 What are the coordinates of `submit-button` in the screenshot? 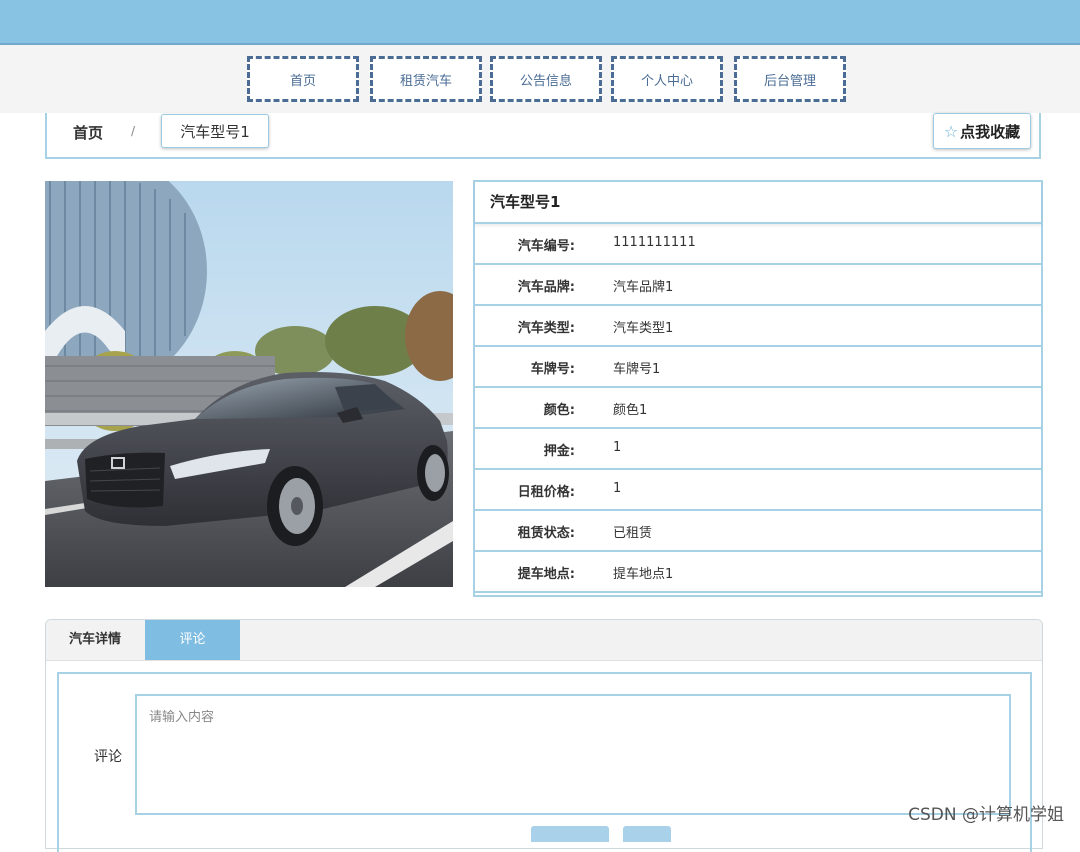 It's located at (570, 834).